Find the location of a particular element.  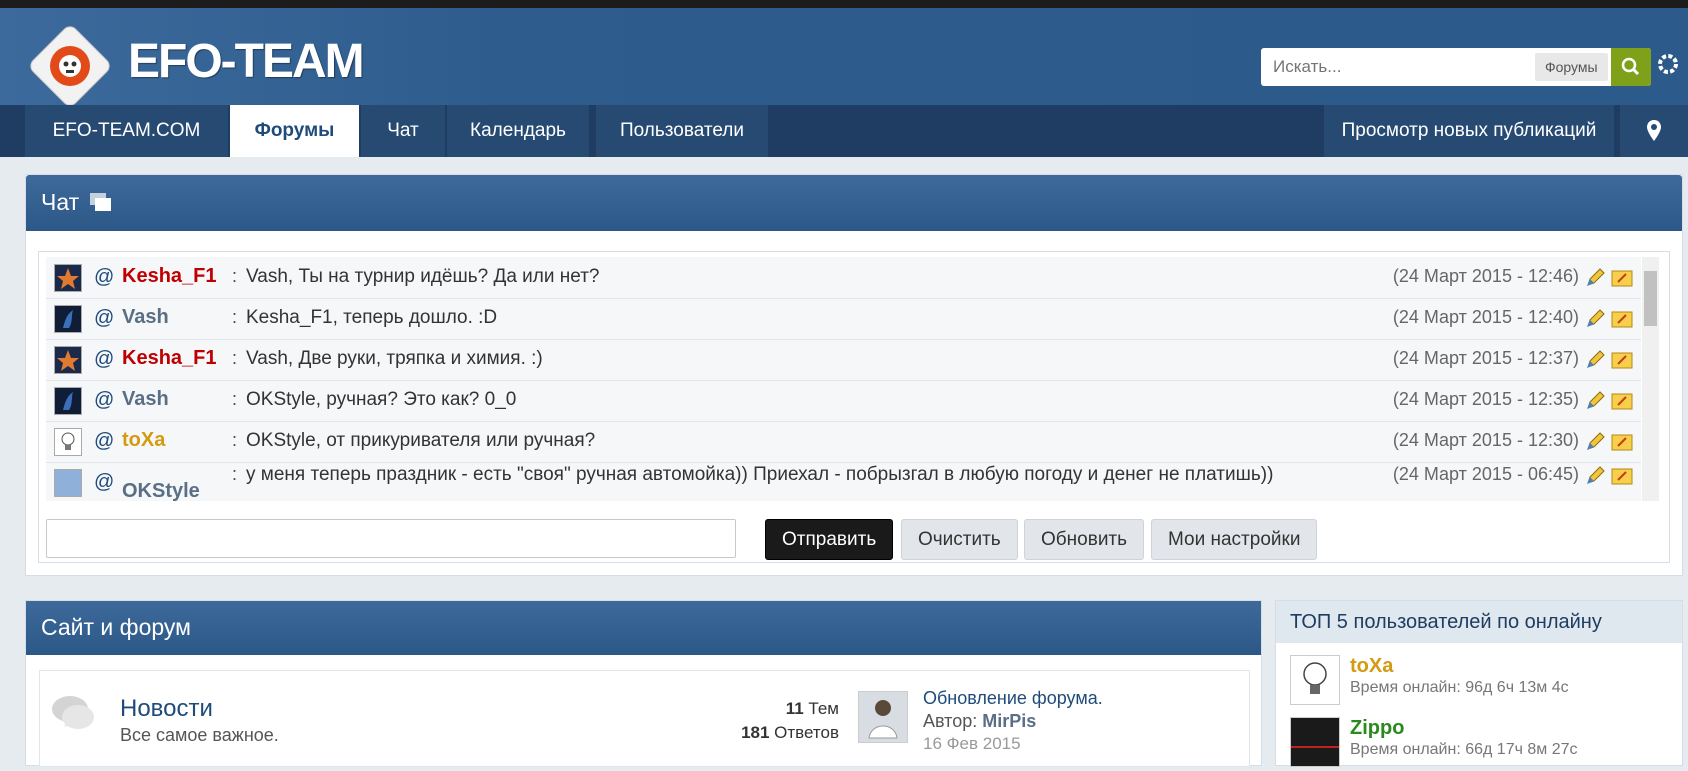

chat-time: (24 Март 2015 - 12:35) is located at coordinates (1485, 399).